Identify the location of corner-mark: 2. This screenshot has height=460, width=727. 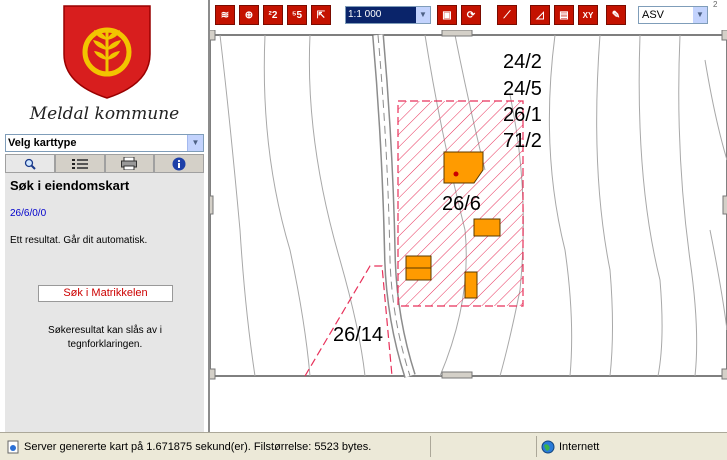
(715, 4).